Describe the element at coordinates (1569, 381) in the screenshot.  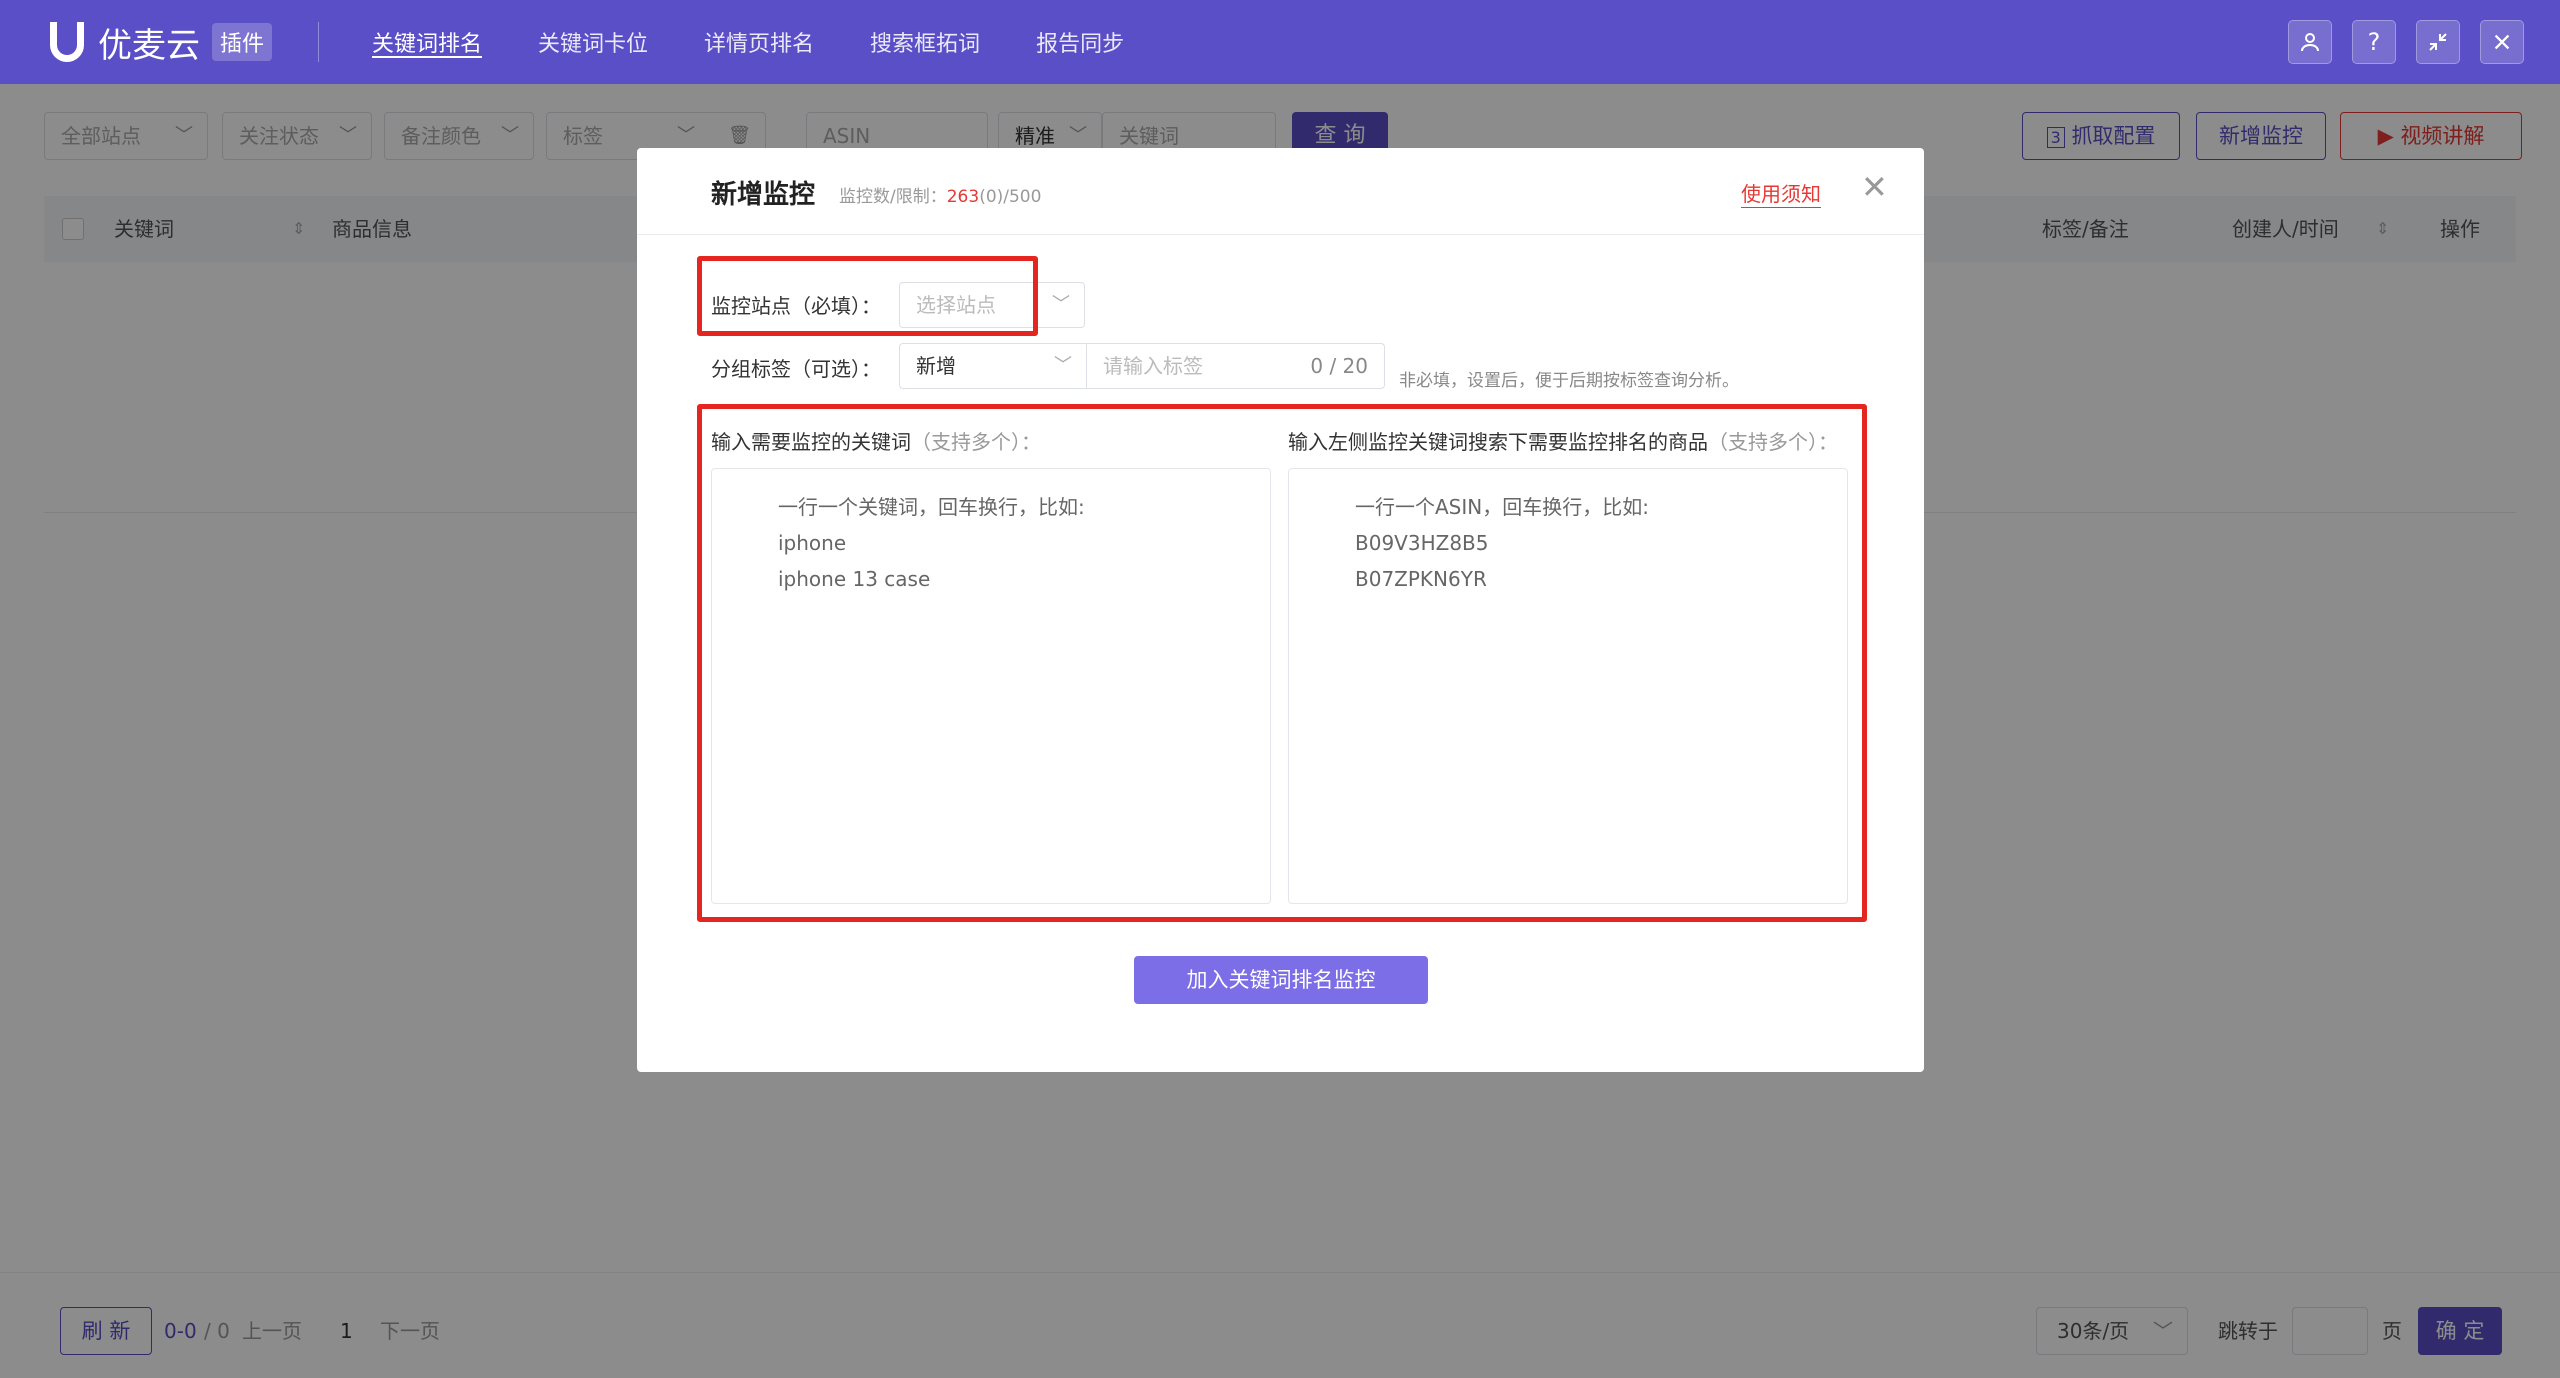
I see `tag-hint: 非必填，设置后，便于后期按标签查询分析。` at that location.